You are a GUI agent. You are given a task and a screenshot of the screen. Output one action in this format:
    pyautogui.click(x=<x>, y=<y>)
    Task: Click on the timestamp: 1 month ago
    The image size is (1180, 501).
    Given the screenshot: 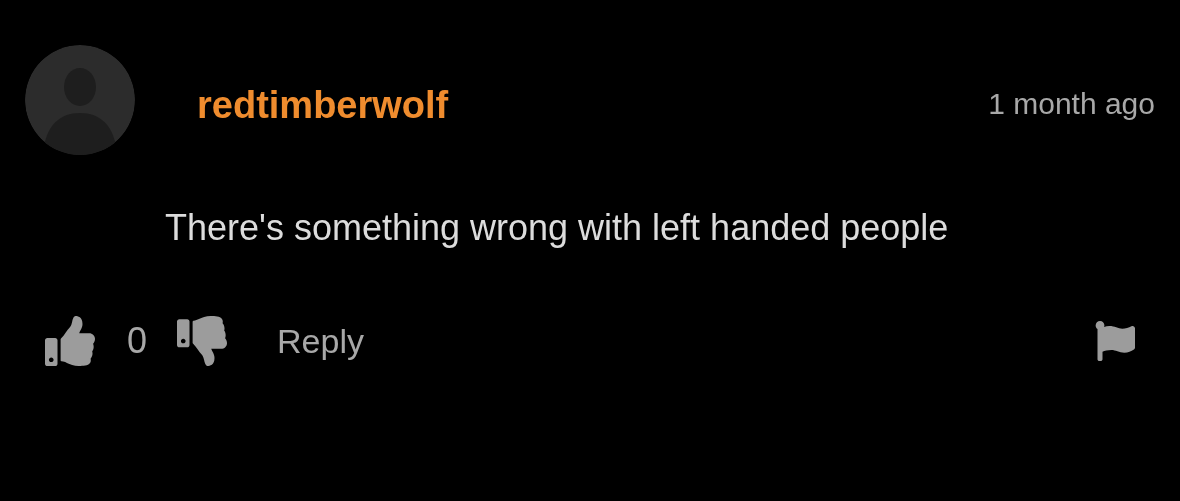 What is the action you would take?
    pyautogui.click(x=1071, y=104)
    